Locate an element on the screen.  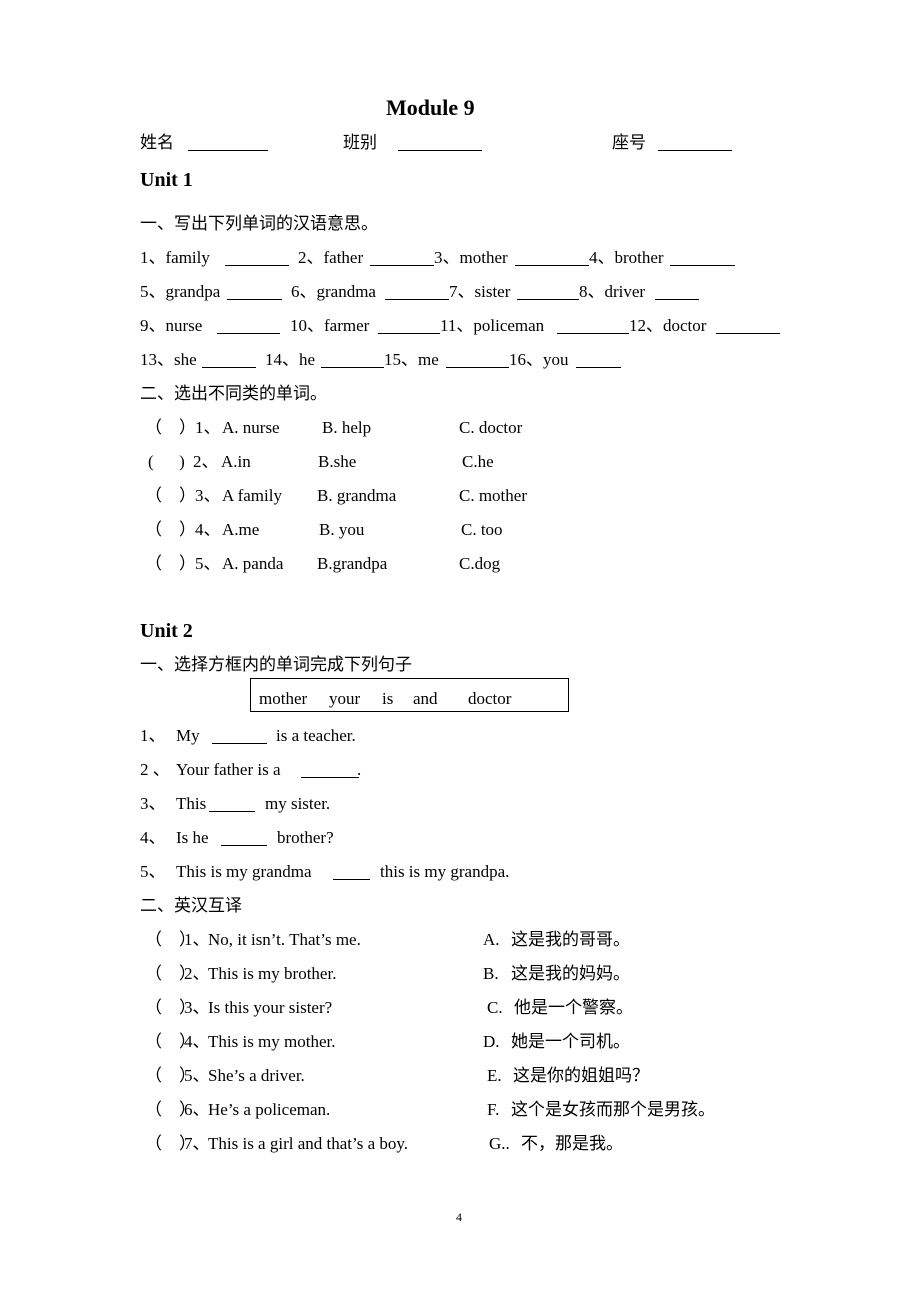
unit2-heading: Unit 2 is located at coordinates (166, 631).